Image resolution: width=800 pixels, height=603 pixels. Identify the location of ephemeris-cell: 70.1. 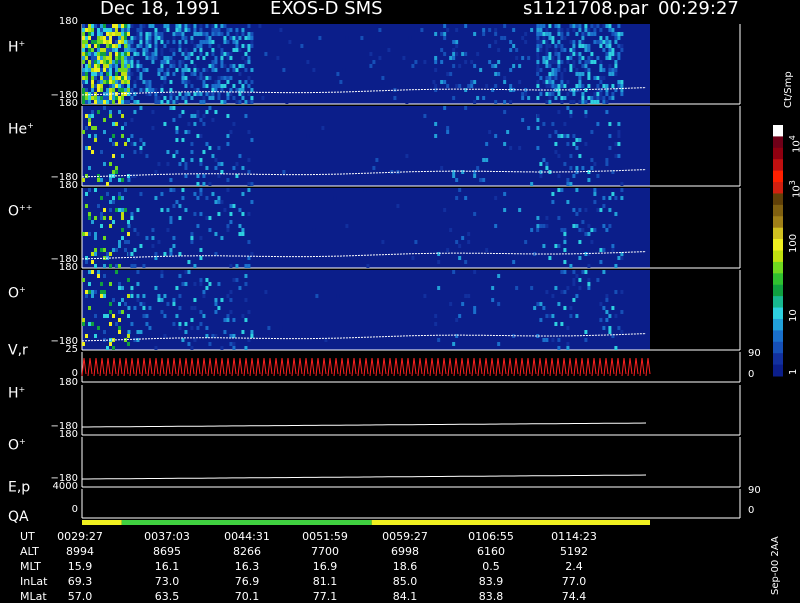
(247, 596).